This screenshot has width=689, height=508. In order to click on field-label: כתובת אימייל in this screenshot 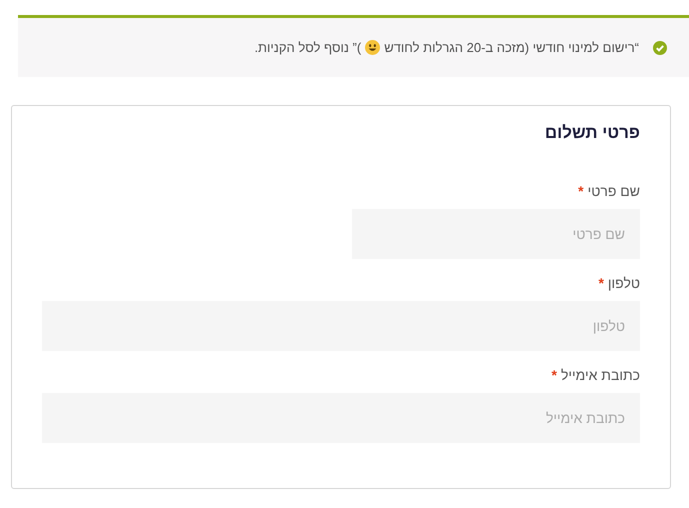, I will do `click(600, 375)`.